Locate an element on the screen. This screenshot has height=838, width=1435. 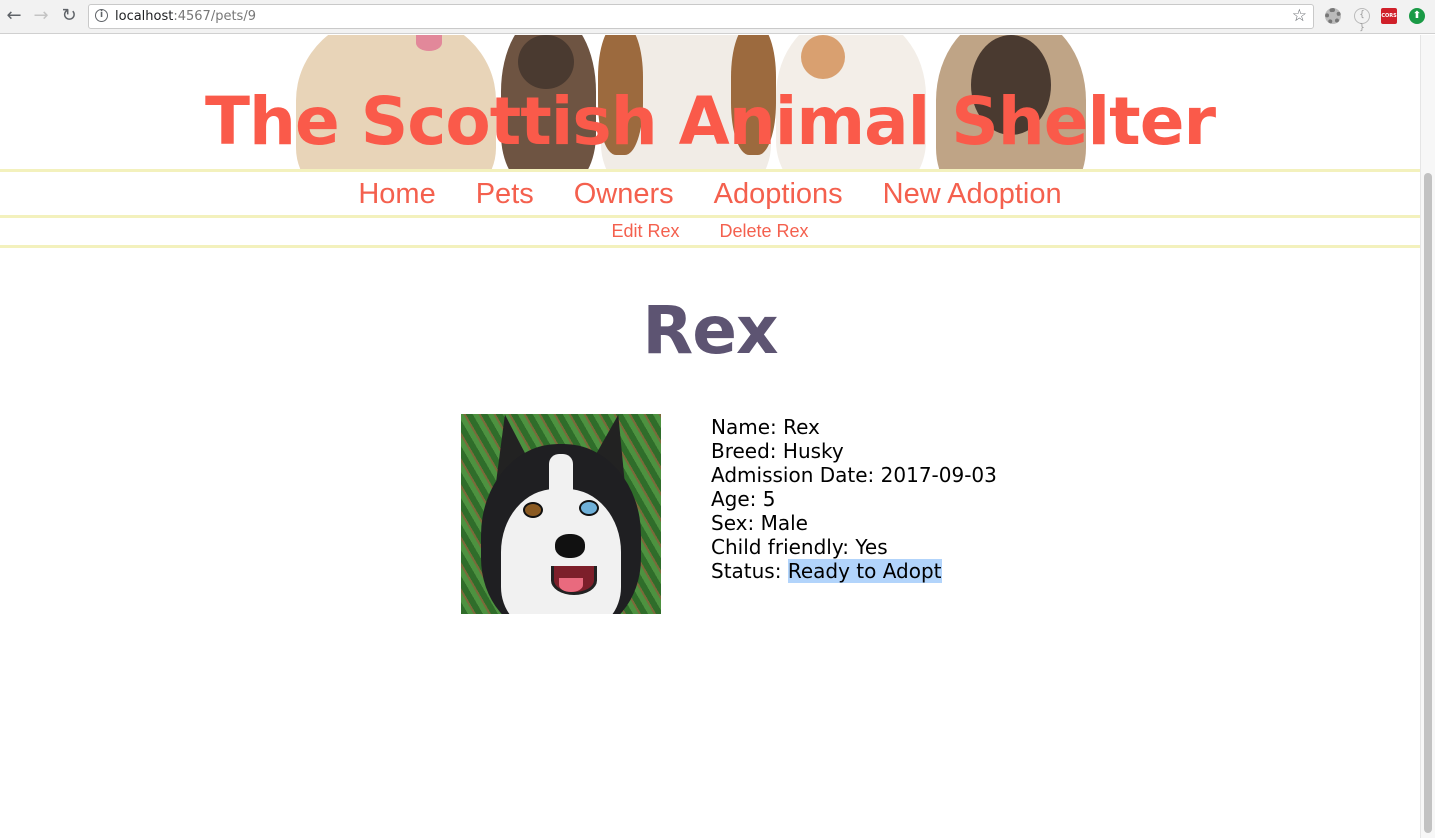
nav-owners-link: Owners is located at coordinates (624, 194).